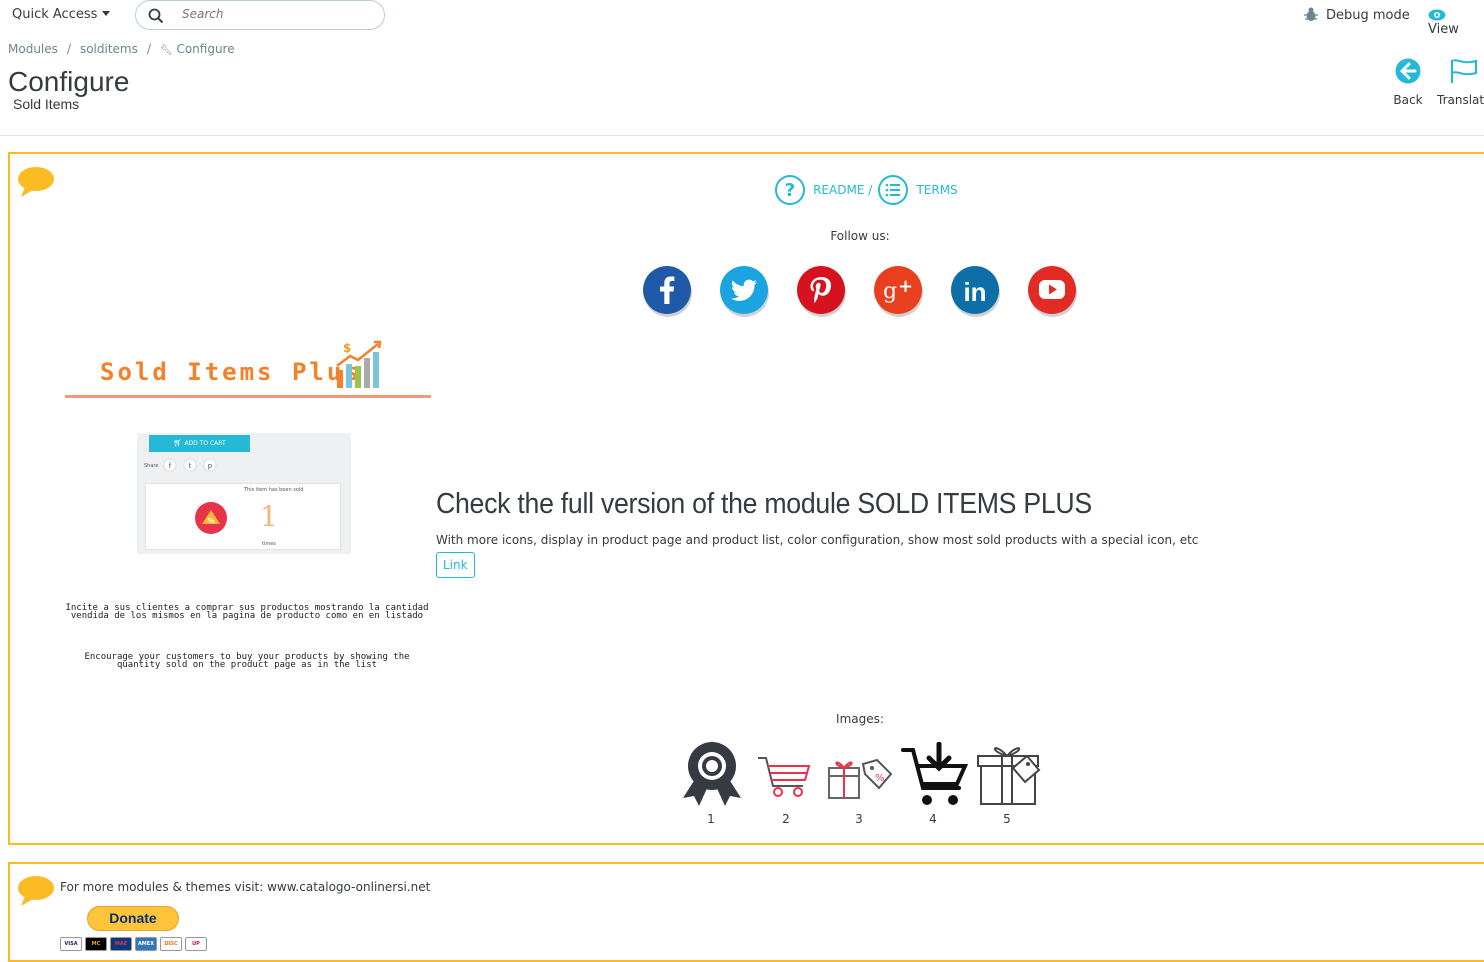  What do you see at coordinates (860, 236) in the screenshot?
I see `follow-us-label: Follow us:` at bounding box center [860, 236].